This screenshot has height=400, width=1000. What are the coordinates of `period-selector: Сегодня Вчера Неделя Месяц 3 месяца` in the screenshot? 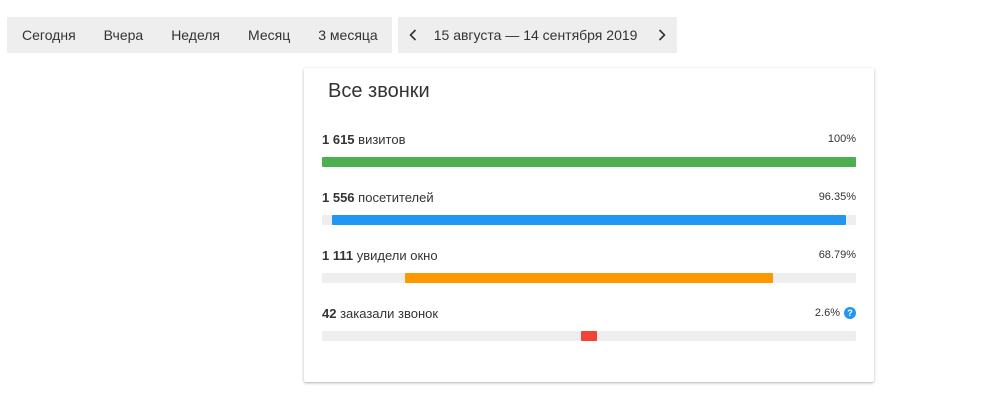 It's located at (199, 35).